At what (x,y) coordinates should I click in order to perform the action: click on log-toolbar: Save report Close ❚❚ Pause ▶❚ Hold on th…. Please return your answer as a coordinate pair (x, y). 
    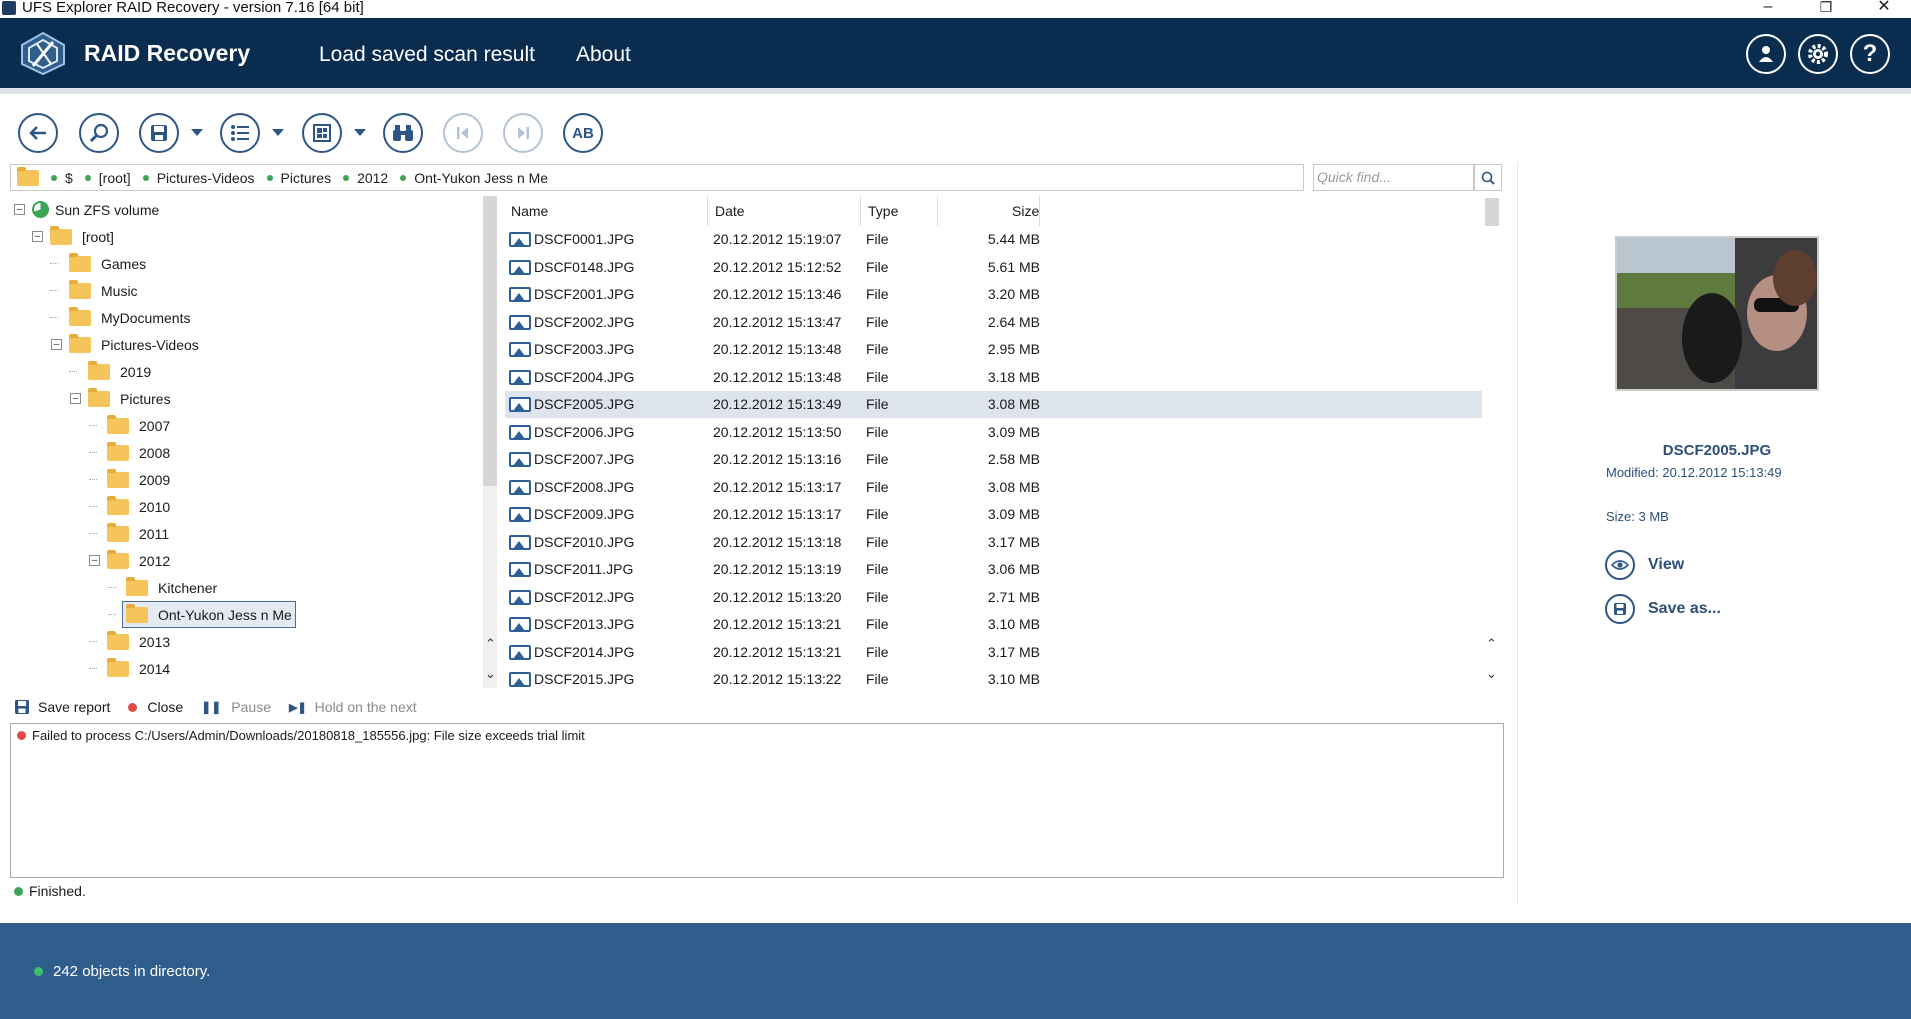
    Looking at the image, I should click on (224, 707).